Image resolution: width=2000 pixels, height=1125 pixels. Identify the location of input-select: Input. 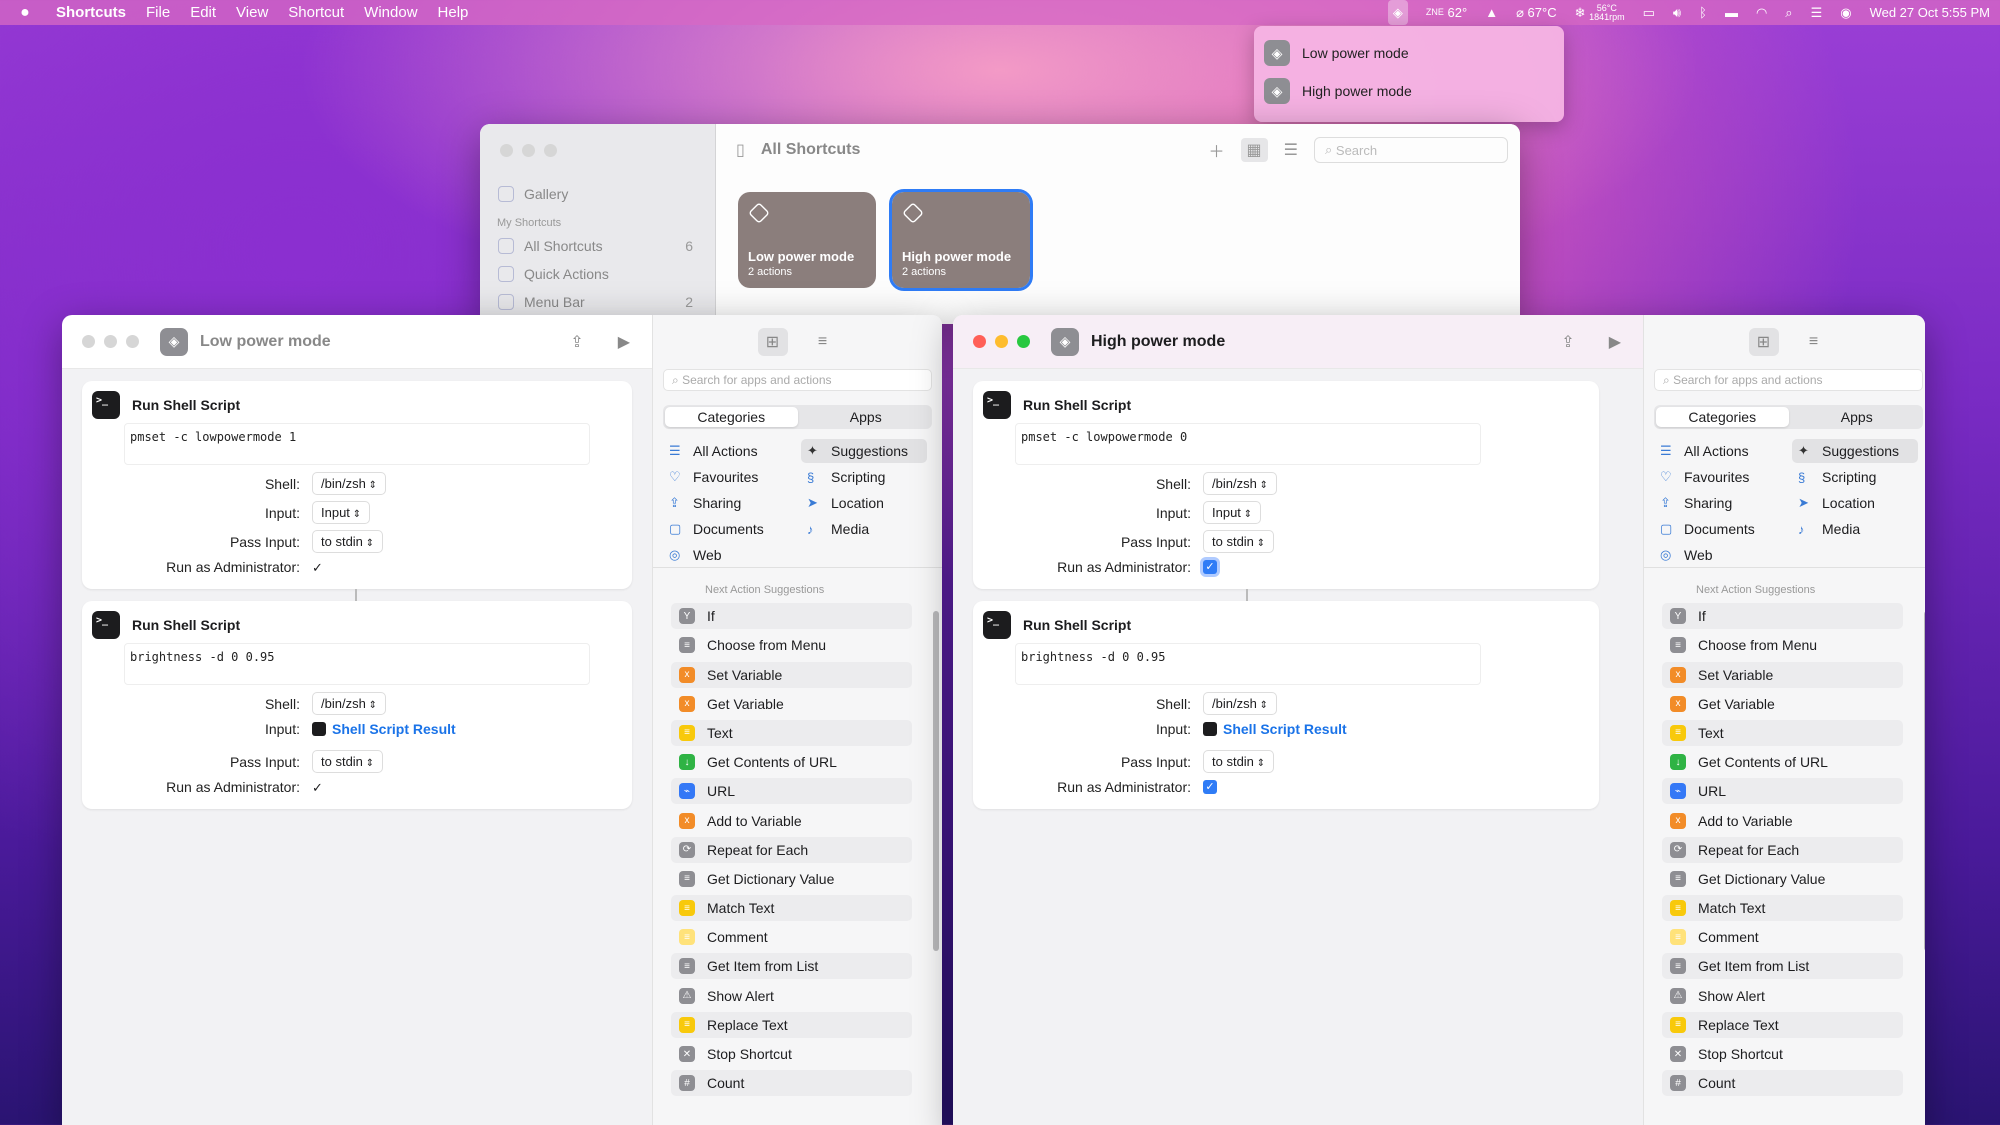
(1232, 512).